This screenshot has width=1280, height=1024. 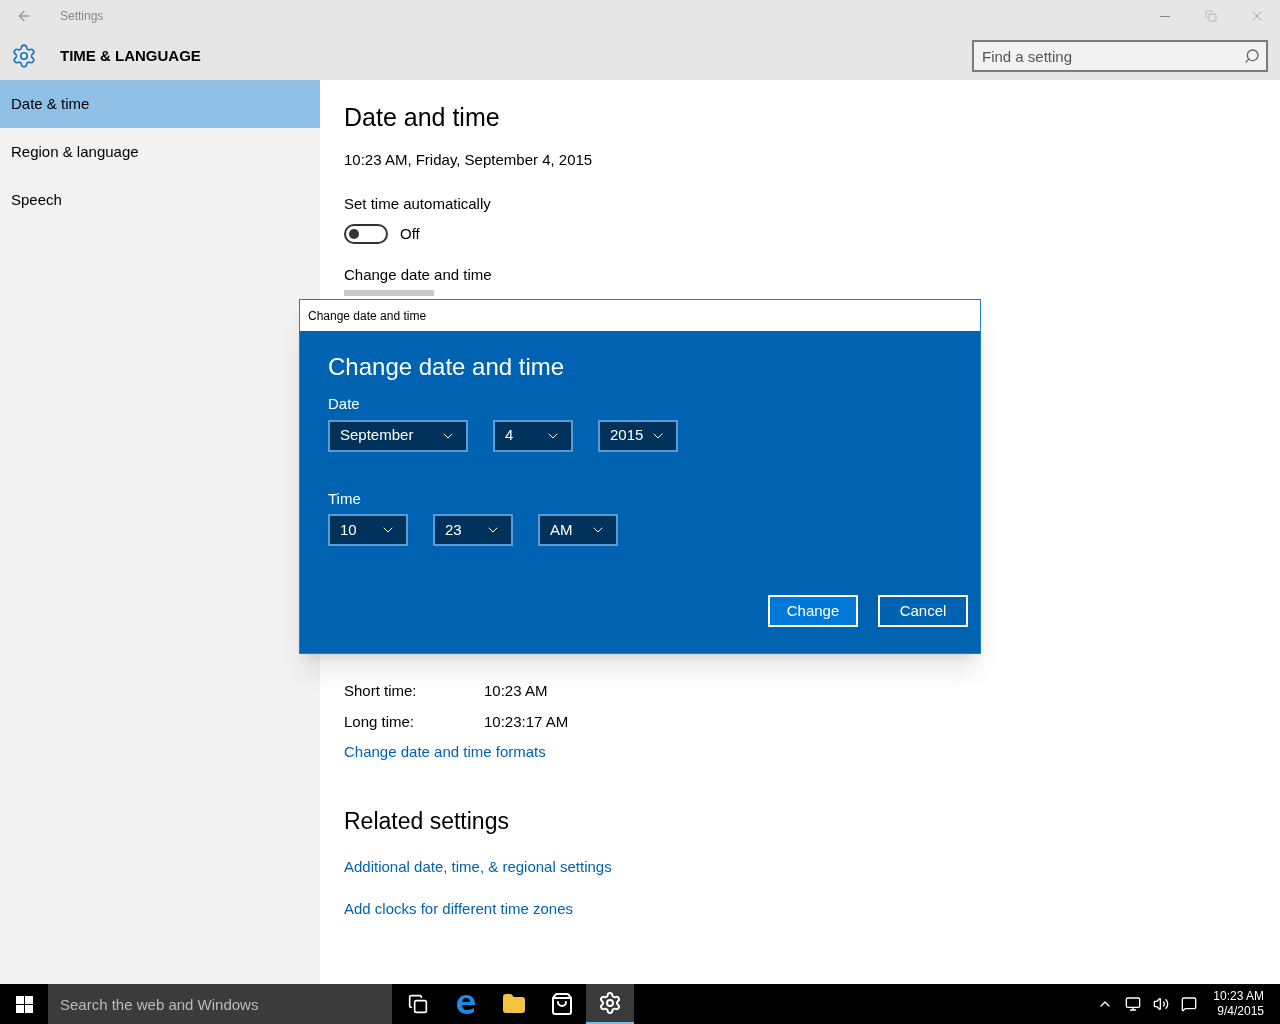 What do you see at coordinates (1165, 16) in the screenshot?
I see `minimize-icon` at bounding box center [1165, 16].